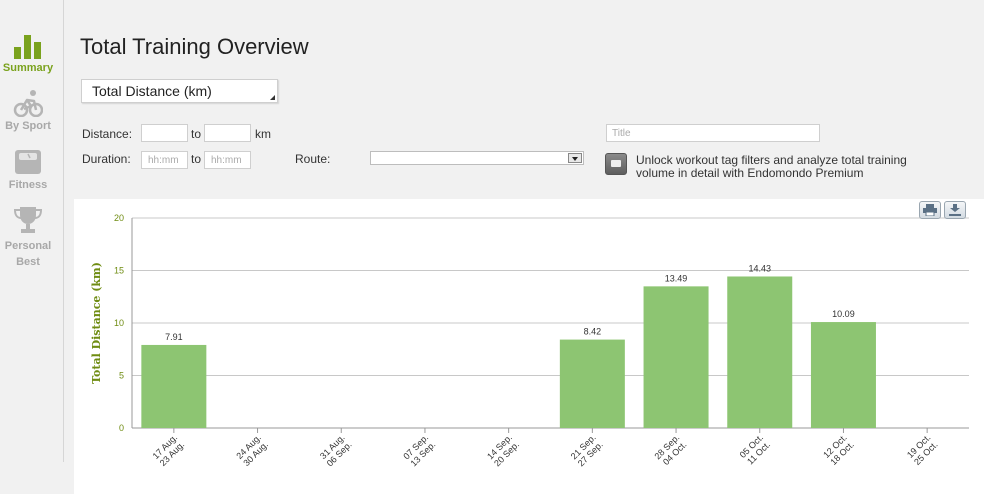 Image resolution: width=984 pixels, height=494 pixels. What do you see at coordinates (252, 450) in the screenshot?
I see `x-tick-label: 24 Aug.30 Aug.` at bounding box center [252, 450].